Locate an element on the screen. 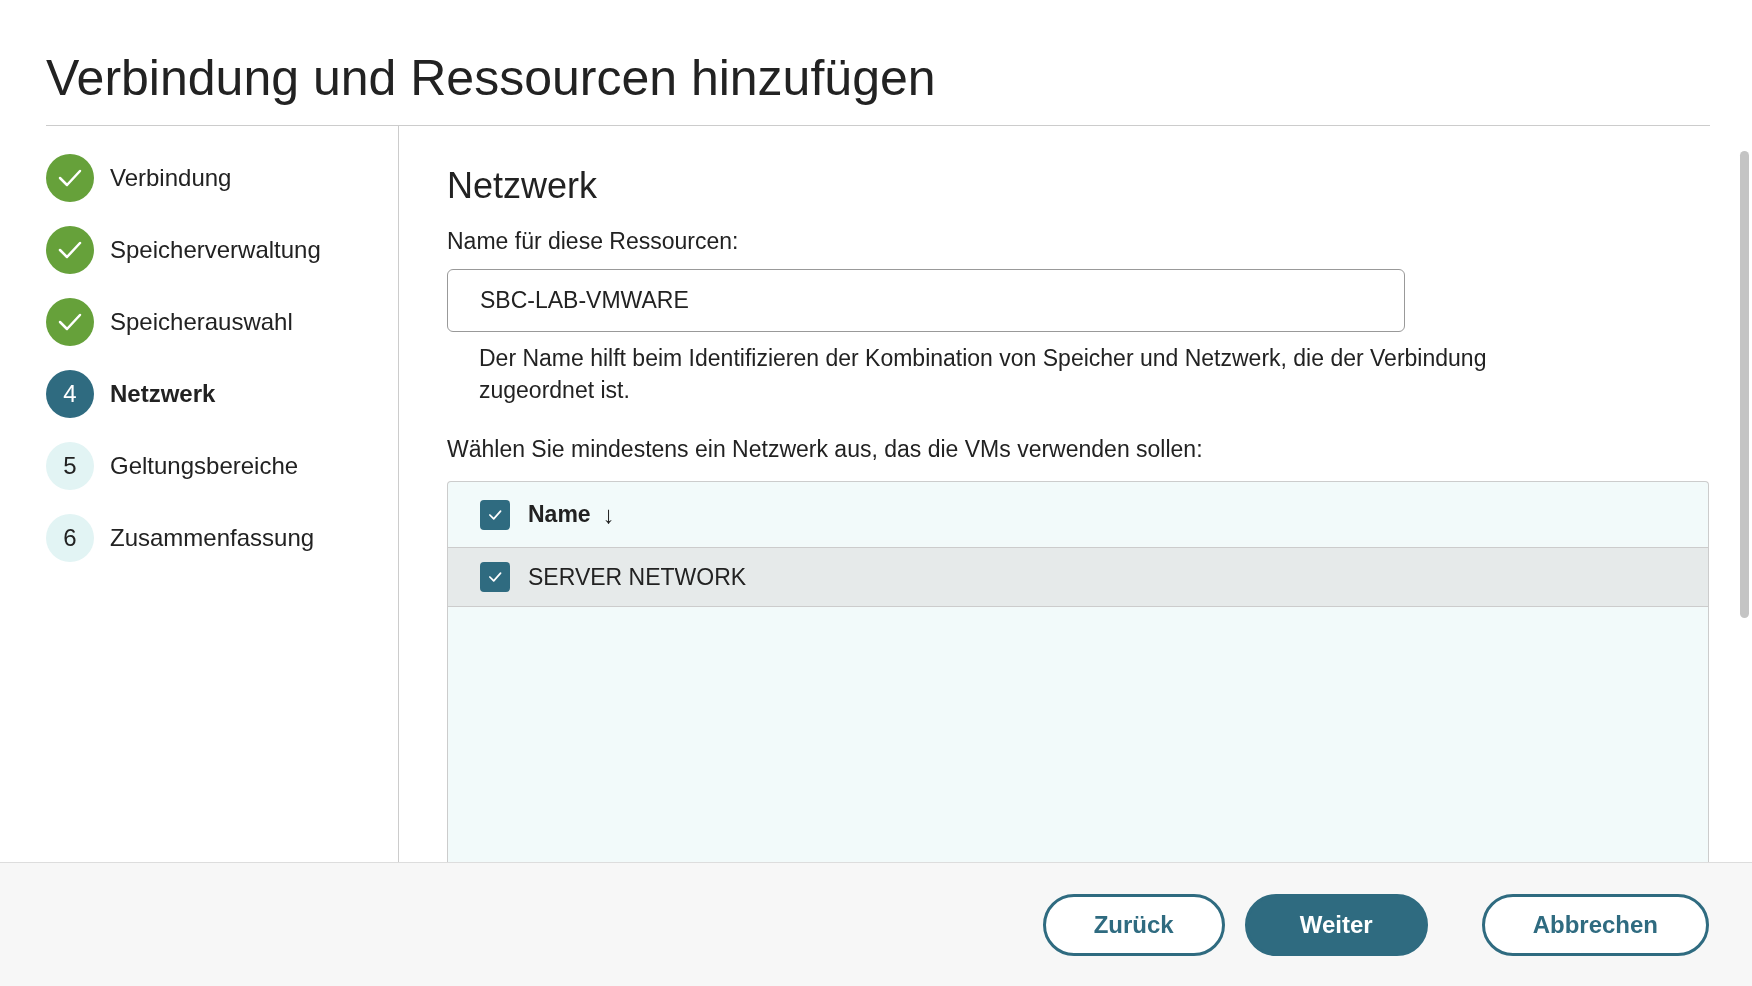  help-text: Der Name hilft beim Identifizieren der Kombination von Speicher und Netzwerk, die der Verbindung zugeordnet ist. is located at coordinates (983, 374).